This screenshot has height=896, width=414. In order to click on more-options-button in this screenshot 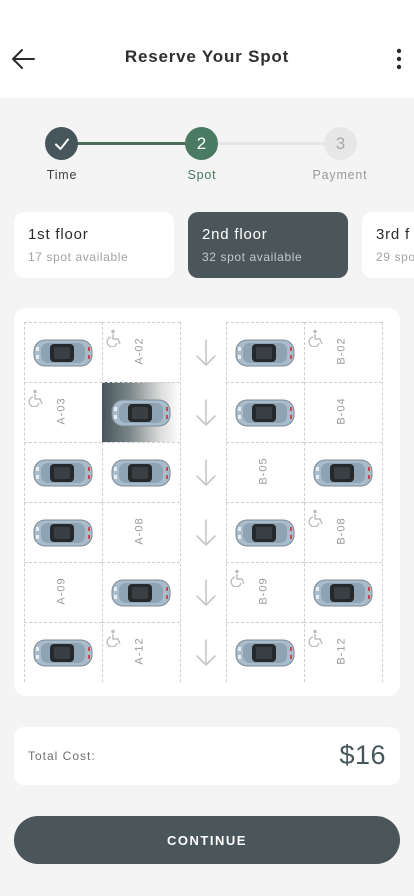, I will do `click(399, 59)`.